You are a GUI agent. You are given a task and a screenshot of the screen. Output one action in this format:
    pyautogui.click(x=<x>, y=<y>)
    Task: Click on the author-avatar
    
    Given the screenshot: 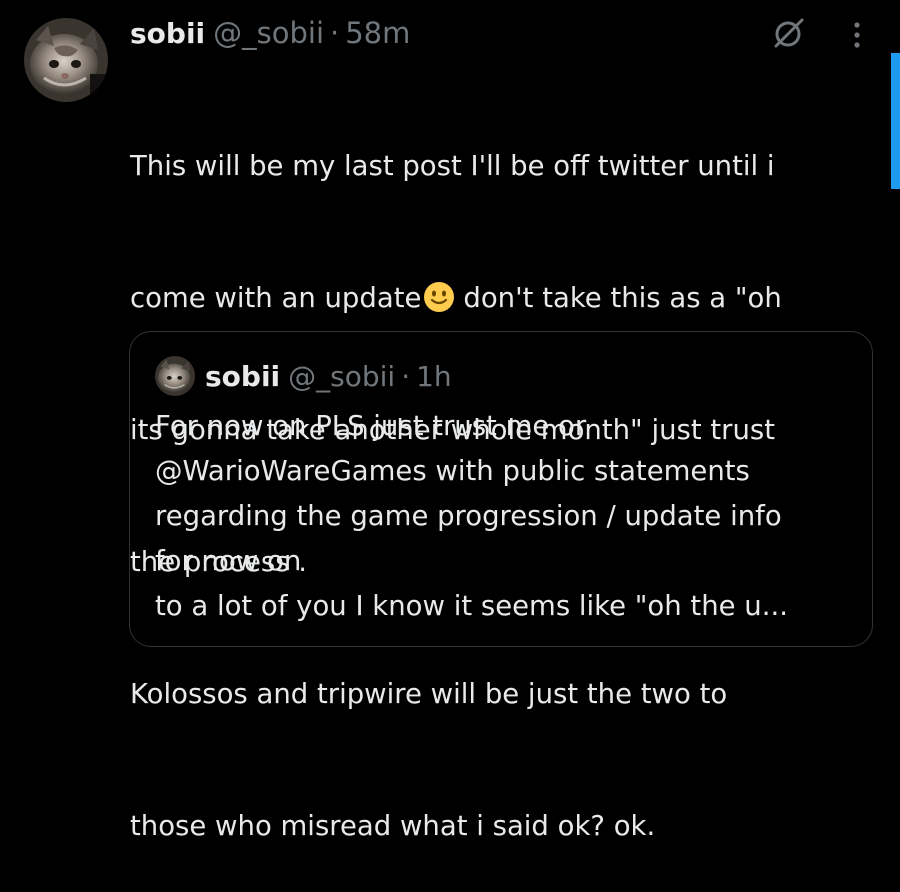 What is the action you would take?
    pyautogui.click(x=66, y=60)
    